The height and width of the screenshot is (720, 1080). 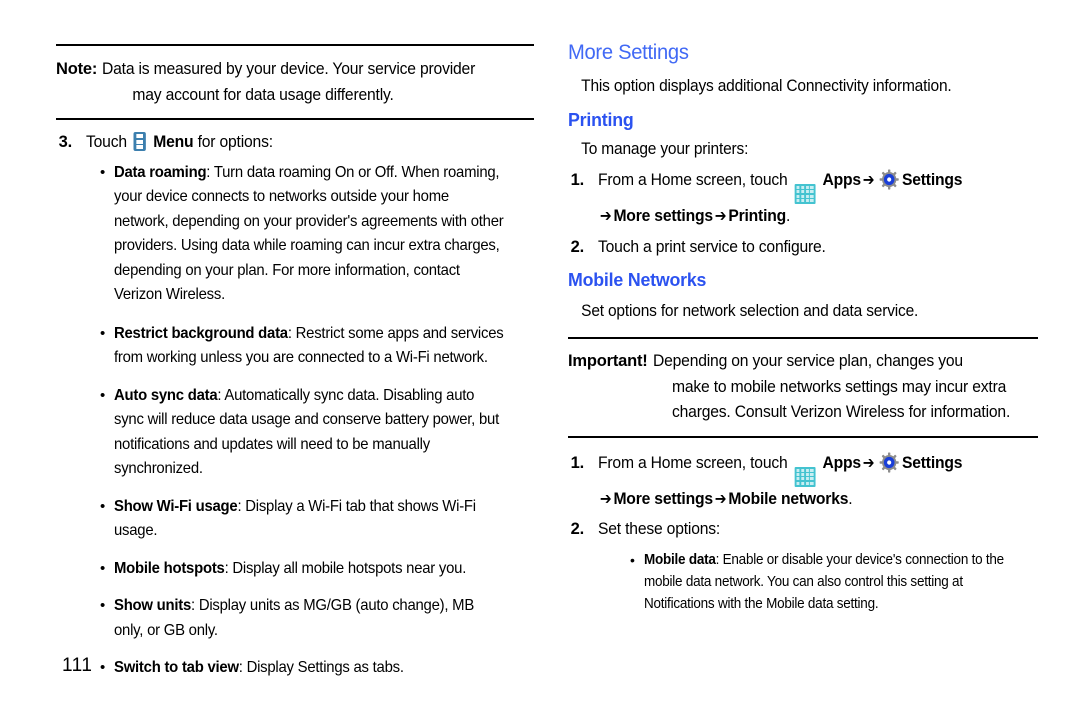 I want to click on printing-step-2-text: Touch a print service to configure., so click(x=712, y=246).